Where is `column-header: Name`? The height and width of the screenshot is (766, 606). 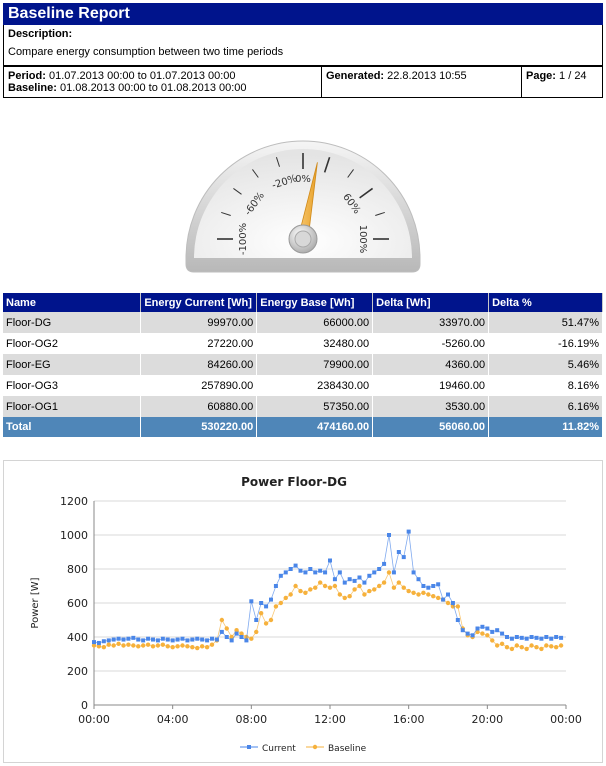
column-header: Name is located at coordinates (72, 302).